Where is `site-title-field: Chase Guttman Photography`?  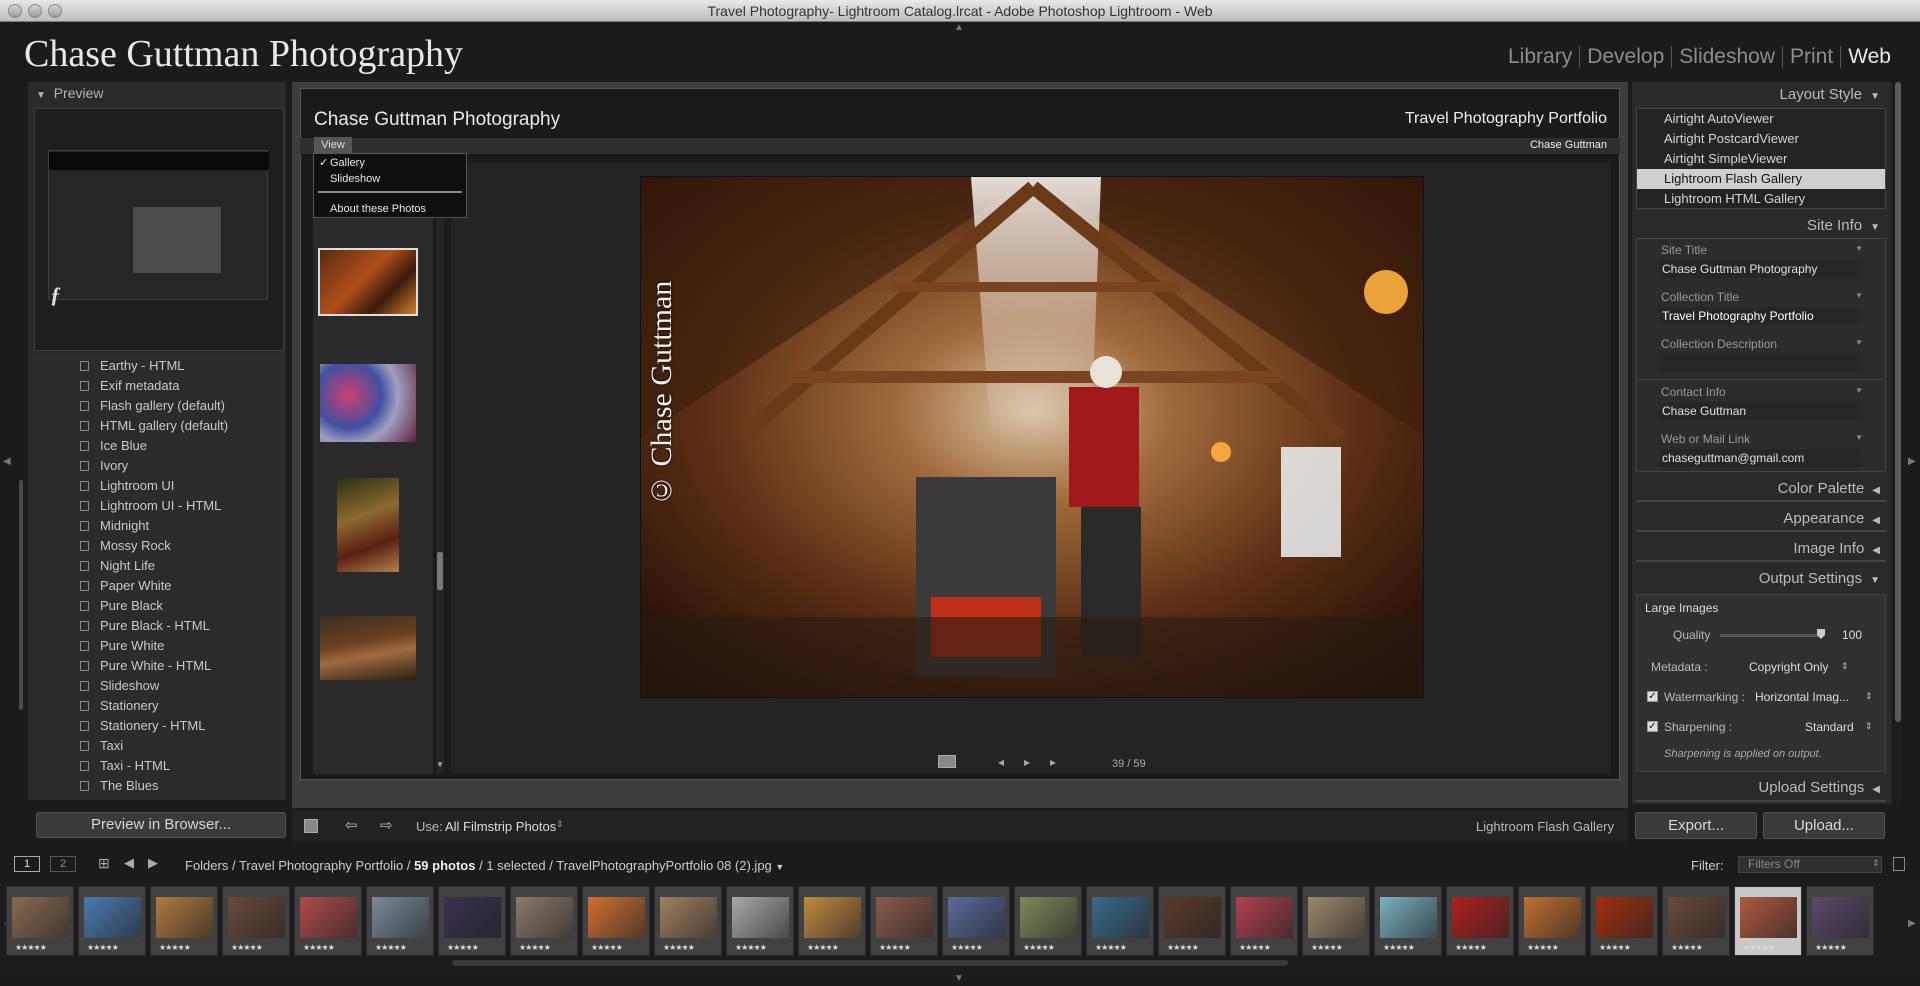
site-title-field: Chase Guttman Photography is located at coordinates (1760, 269).